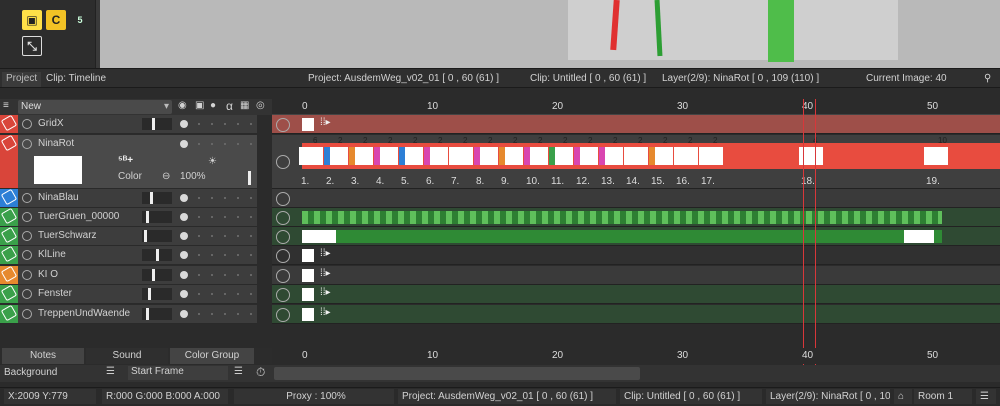  I want to click on layer-row: NinaBlau, so click(128, 198).